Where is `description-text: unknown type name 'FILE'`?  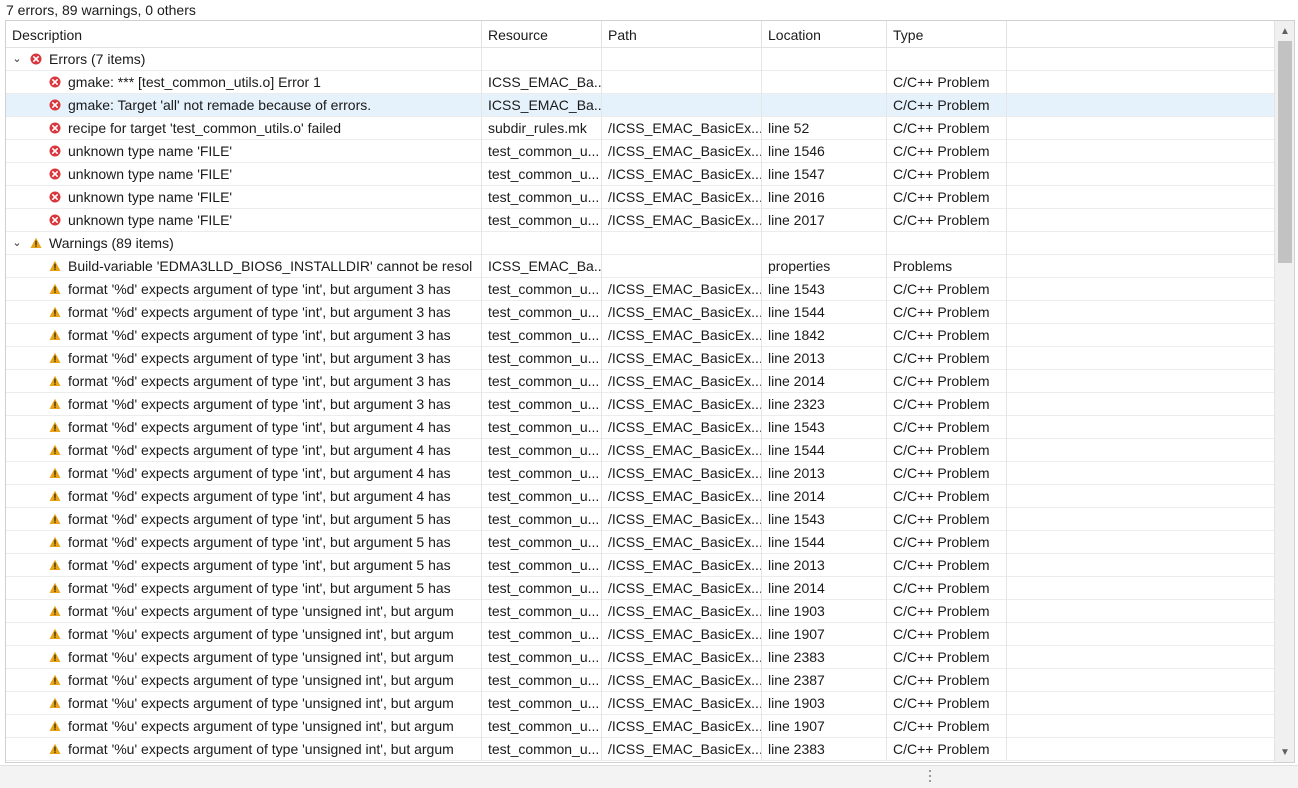 description-text: unknown type name 'FILE' is located at coordinates (150, 220).